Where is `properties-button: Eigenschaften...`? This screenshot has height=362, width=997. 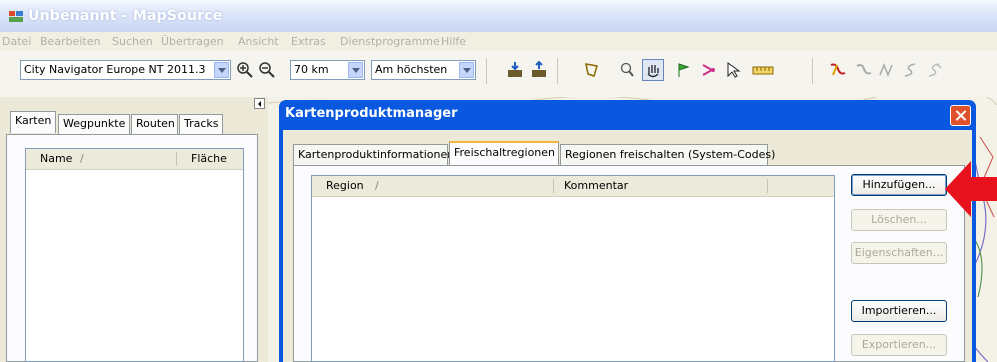 properties-button: Eigenschaften... is located at coordinates (899, 253).